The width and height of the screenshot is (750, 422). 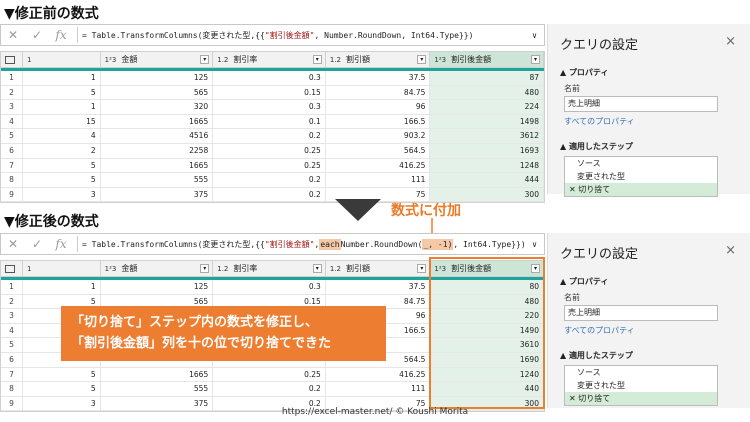 I want to click on table-cell: 444, so click(x=487, y=180).